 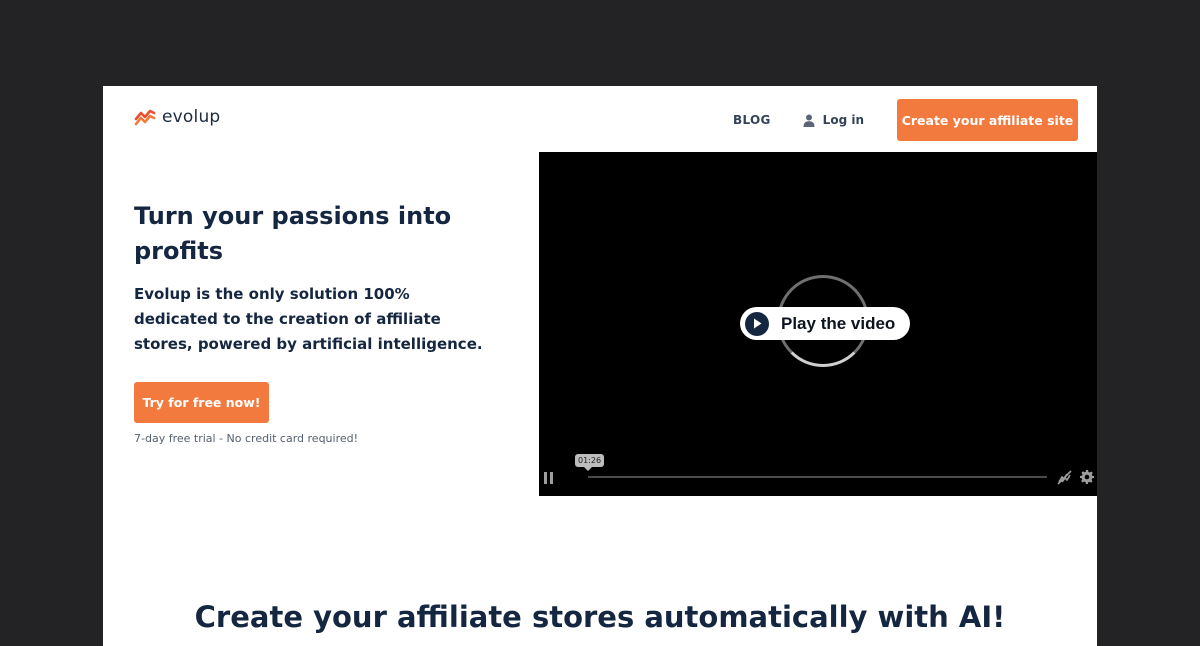 What do you see at coordinates (843, 120) in the screenshot?
I see `login-label: Log in` at bounding box center [843, 120].